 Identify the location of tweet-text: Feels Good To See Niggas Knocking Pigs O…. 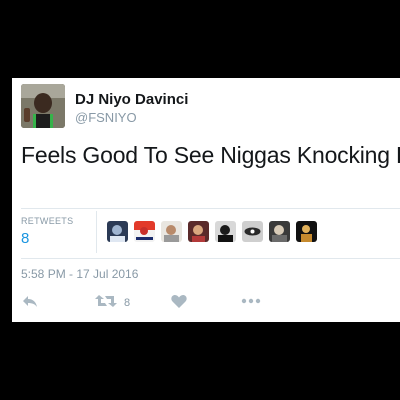
(210, 155).